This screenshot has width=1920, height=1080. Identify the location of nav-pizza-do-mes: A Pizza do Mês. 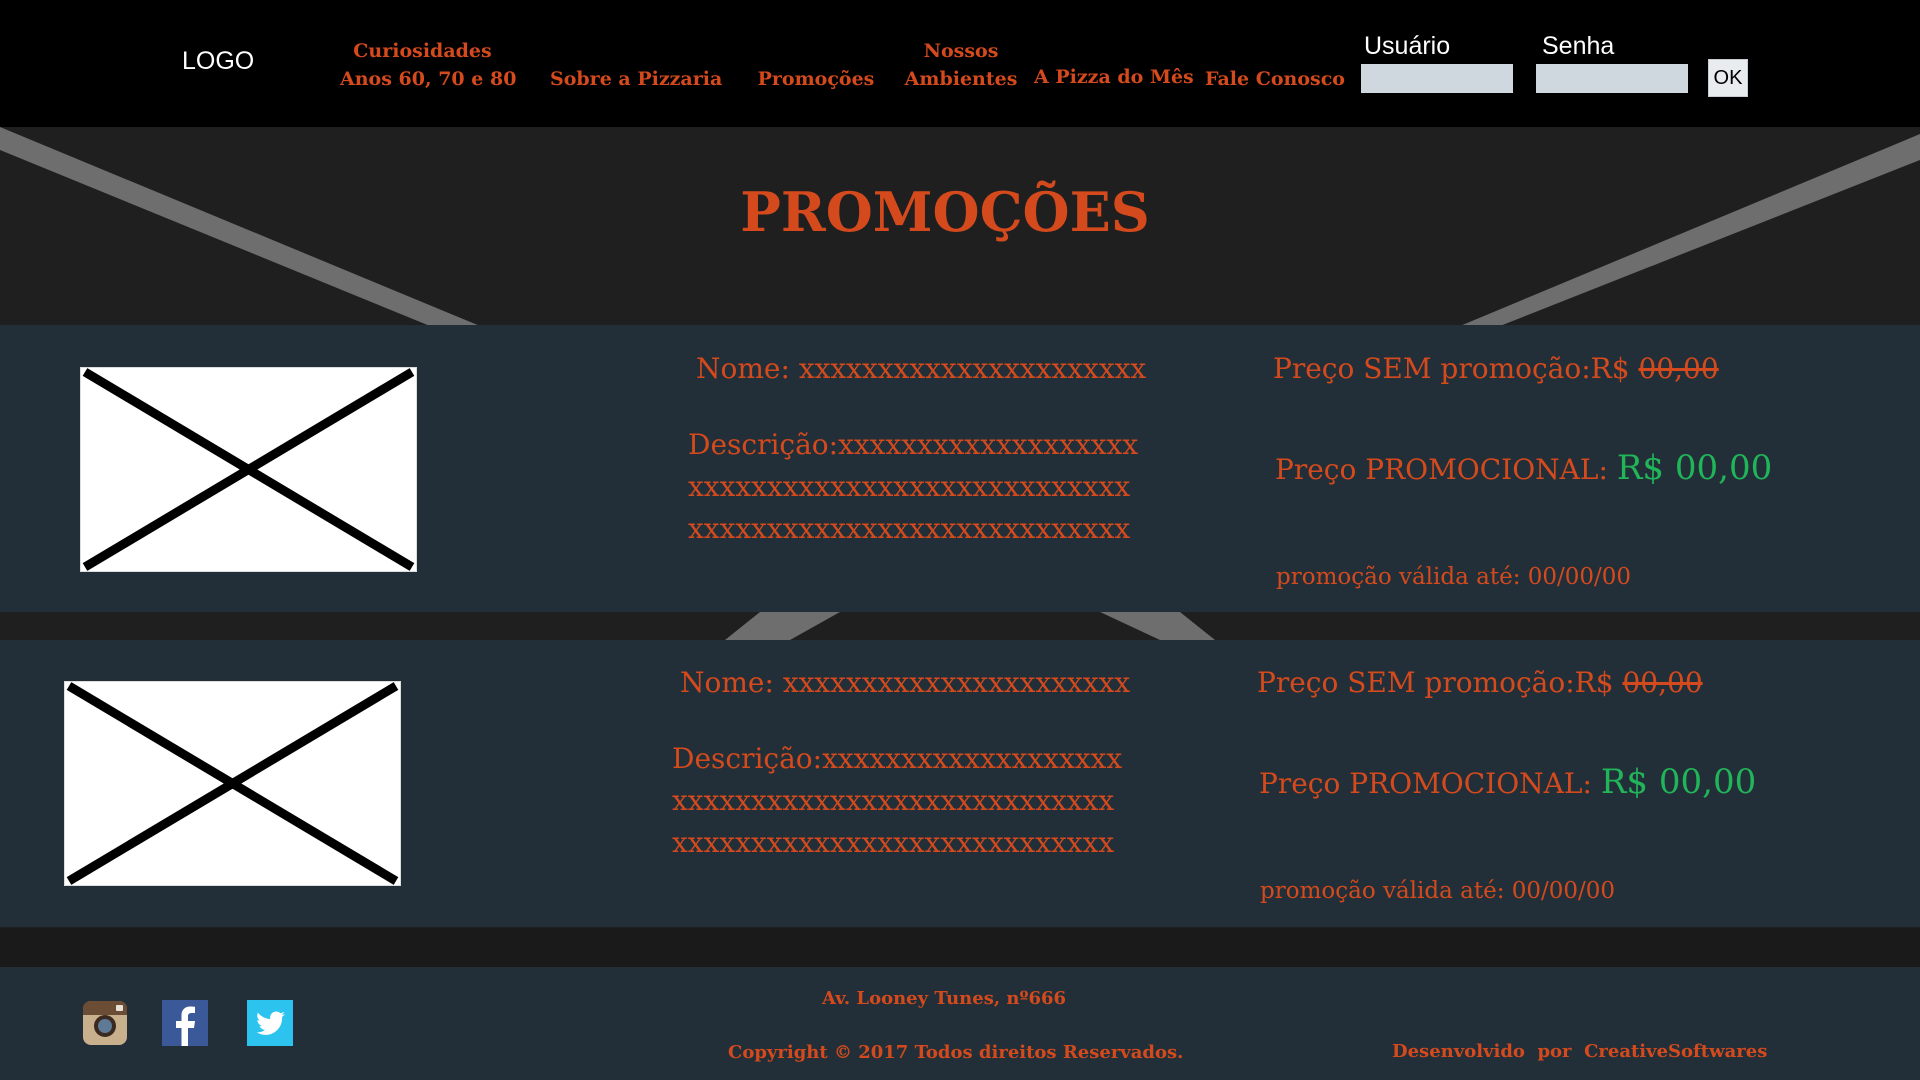
(1114, 77).